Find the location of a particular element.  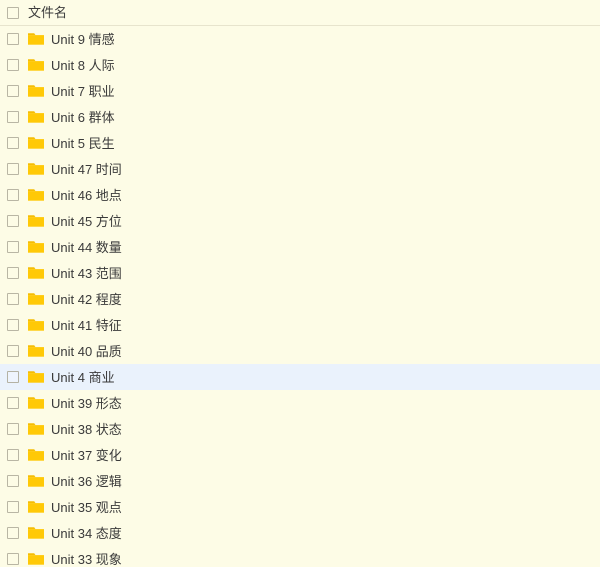

file-row: Unit 40 品质 is located at coordinates (300, 351).